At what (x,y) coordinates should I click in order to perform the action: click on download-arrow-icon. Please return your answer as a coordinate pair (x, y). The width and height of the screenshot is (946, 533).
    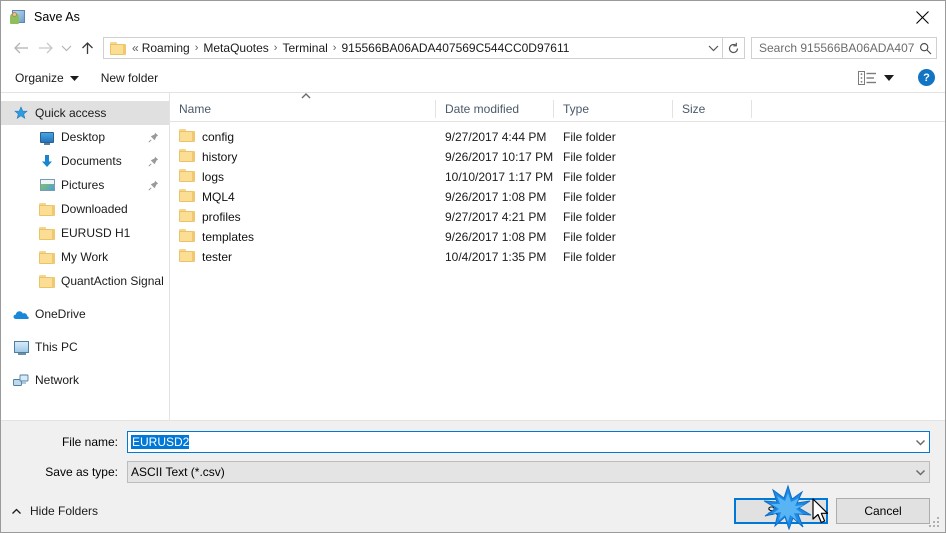
    Looking at the image, I should click on (47, 161).